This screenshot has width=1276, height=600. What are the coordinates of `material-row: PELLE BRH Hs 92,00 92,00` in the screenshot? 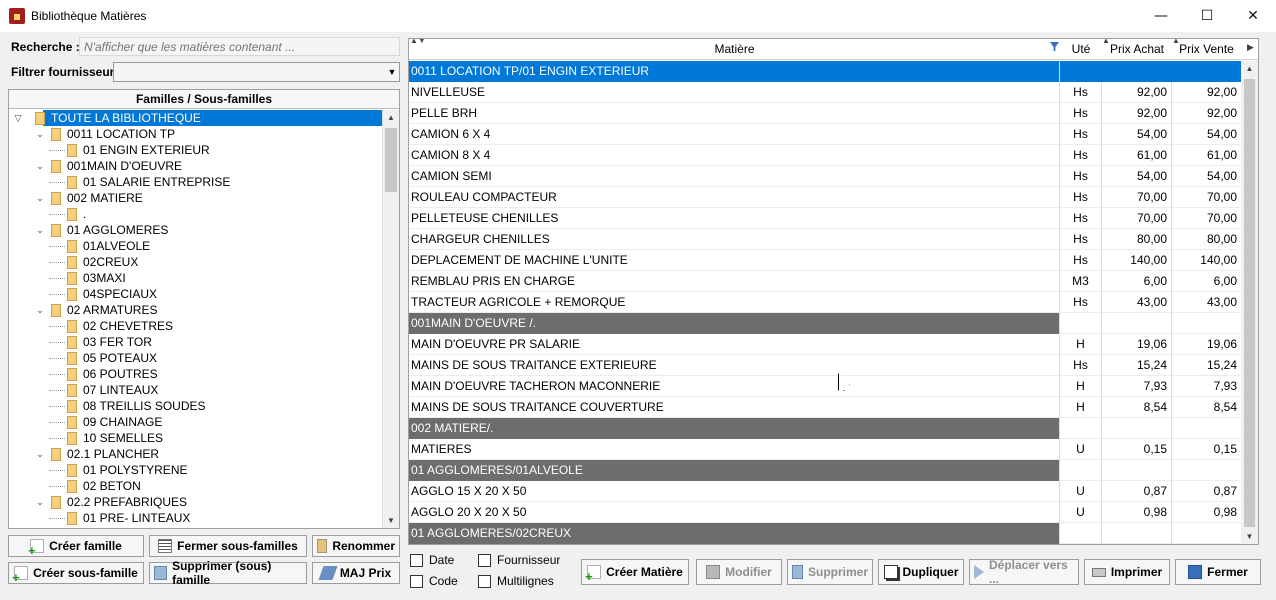 It's located at (825, 113).